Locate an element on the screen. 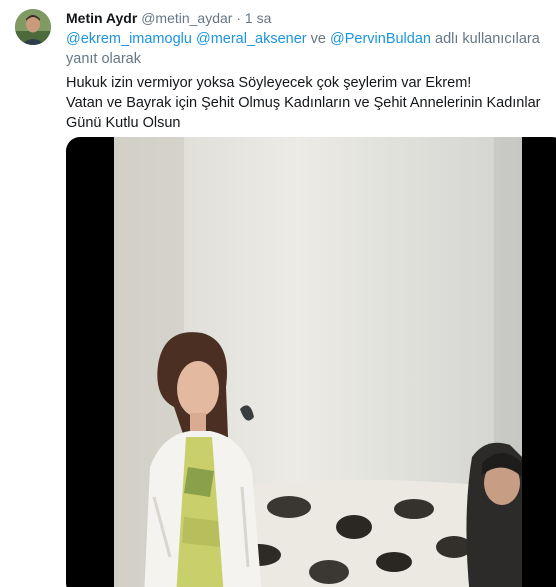 This screenshot has height=587, width=556. mention-link: @PervinBuldan is located at coordinates (380, 39).